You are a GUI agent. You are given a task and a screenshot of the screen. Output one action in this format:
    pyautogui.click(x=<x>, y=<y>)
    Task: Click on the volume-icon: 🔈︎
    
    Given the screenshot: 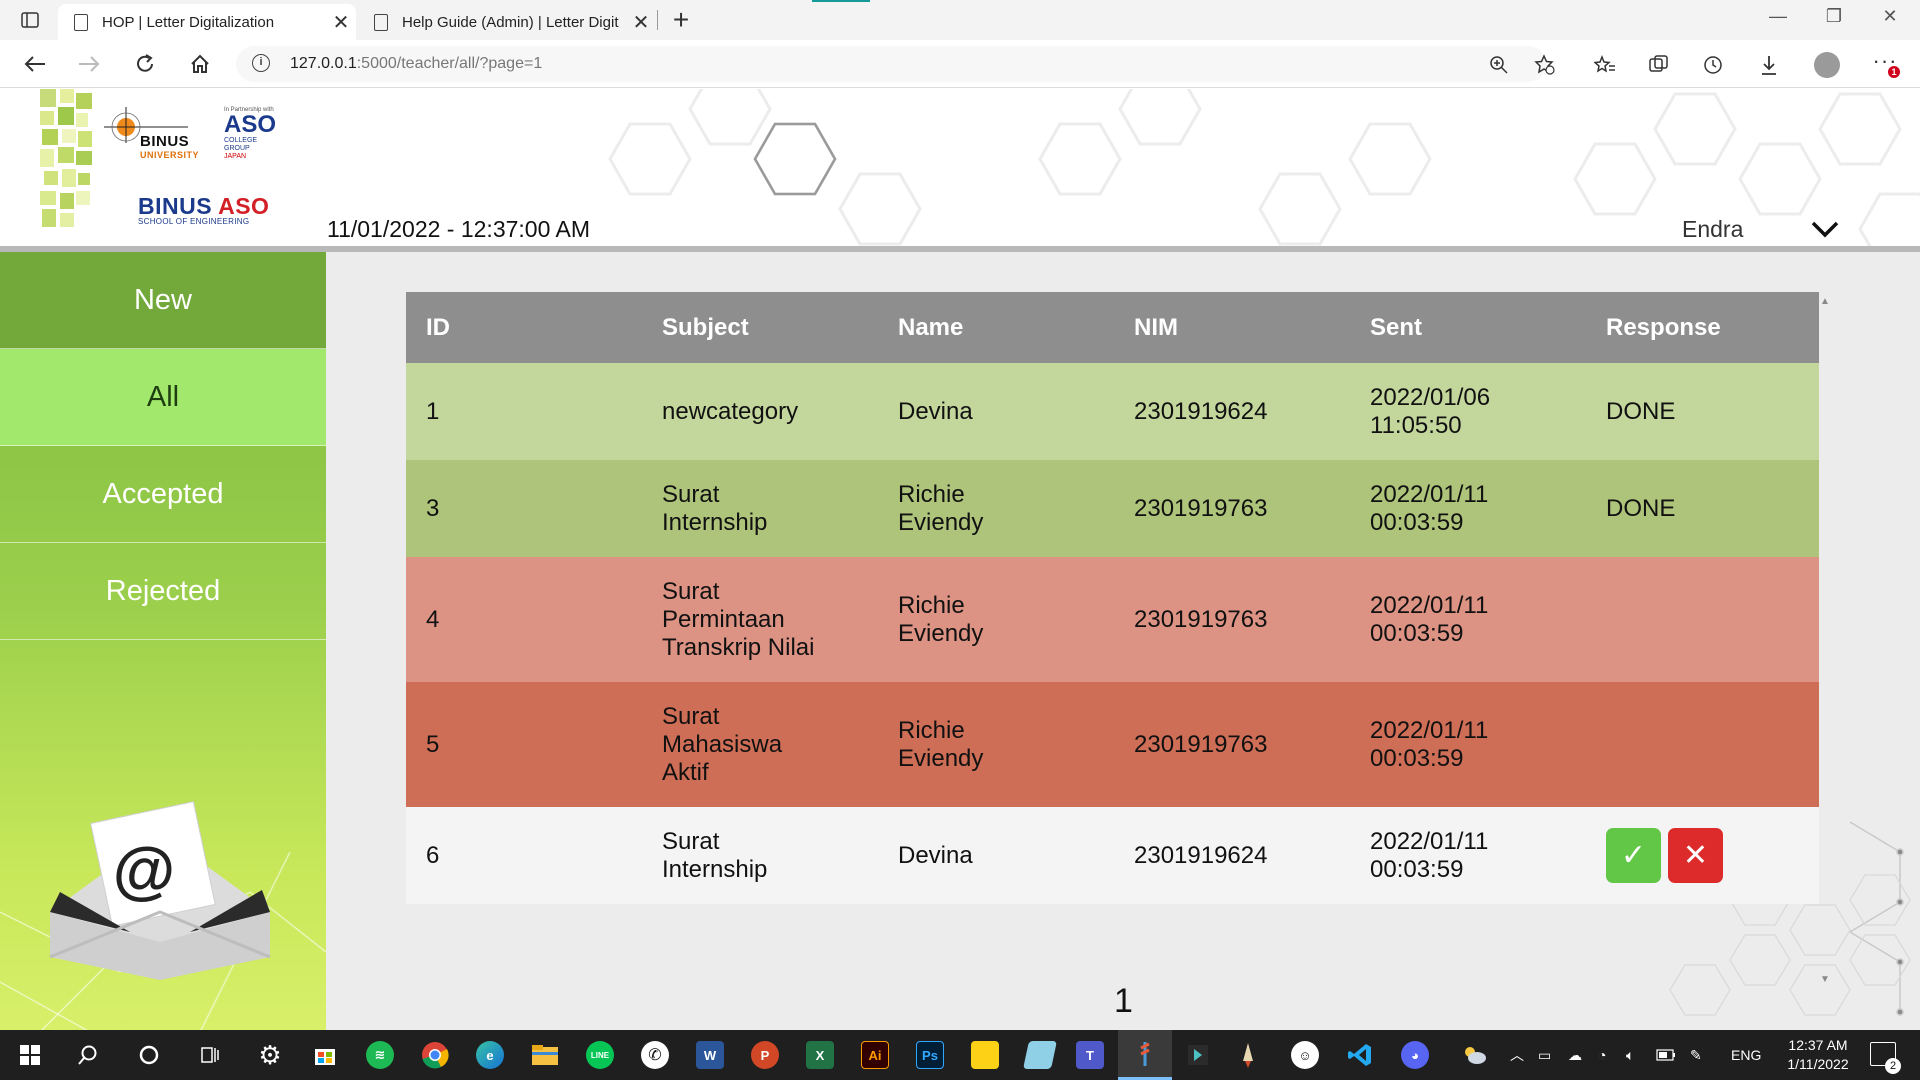 What is the action you would take?
    pyautogui.click(x=1630, y=1055)
    